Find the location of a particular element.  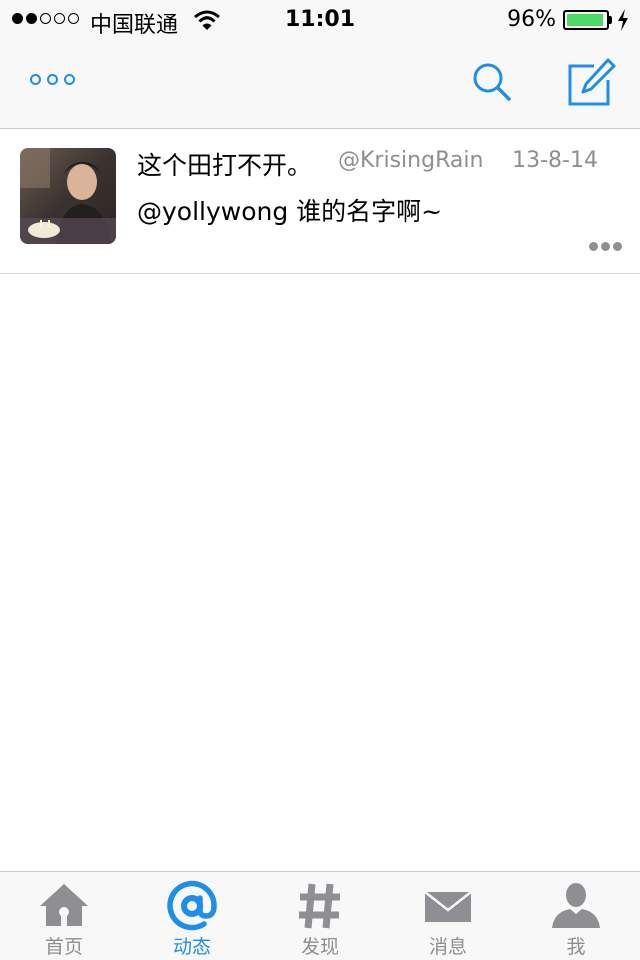

tab-me: 我 is located at coordinates (576, 916).